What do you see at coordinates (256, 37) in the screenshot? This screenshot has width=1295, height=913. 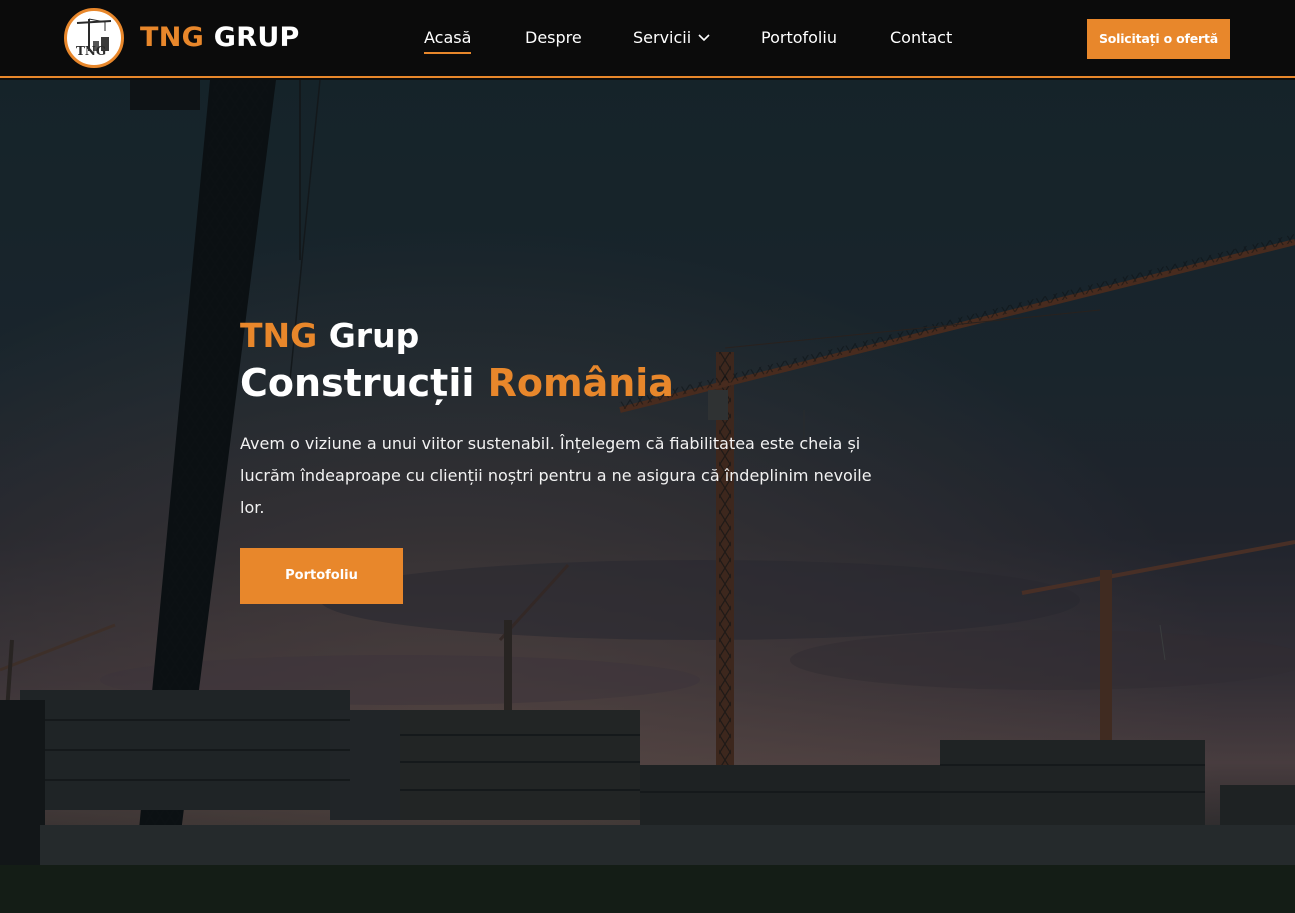 I see `brand-name-part2: GRUP` at bounding box center [256, 37].